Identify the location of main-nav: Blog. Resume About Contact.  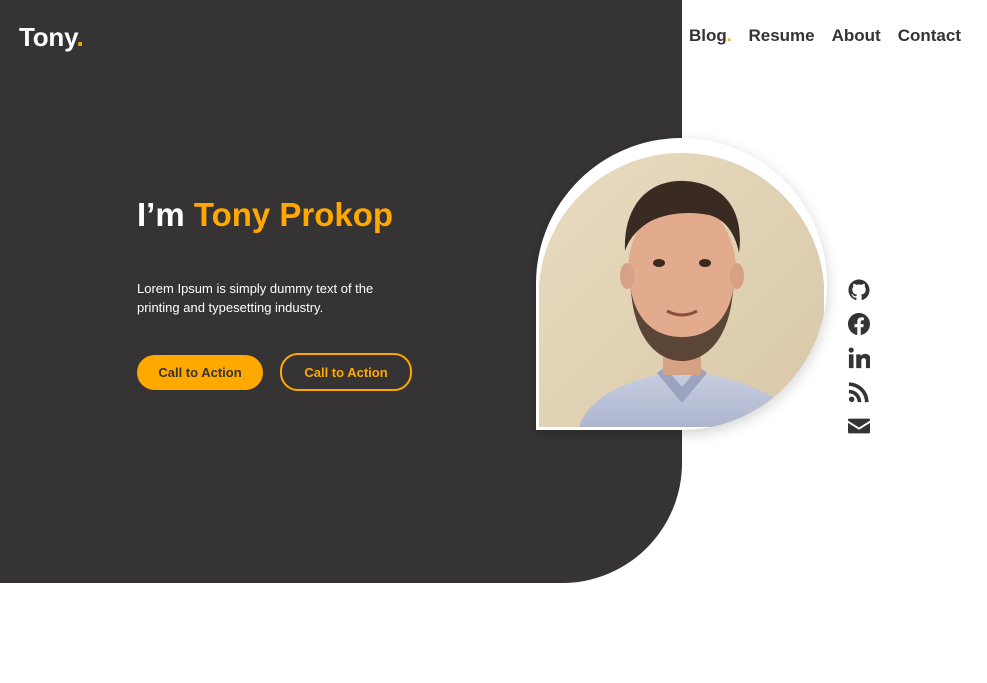
(825, 36).